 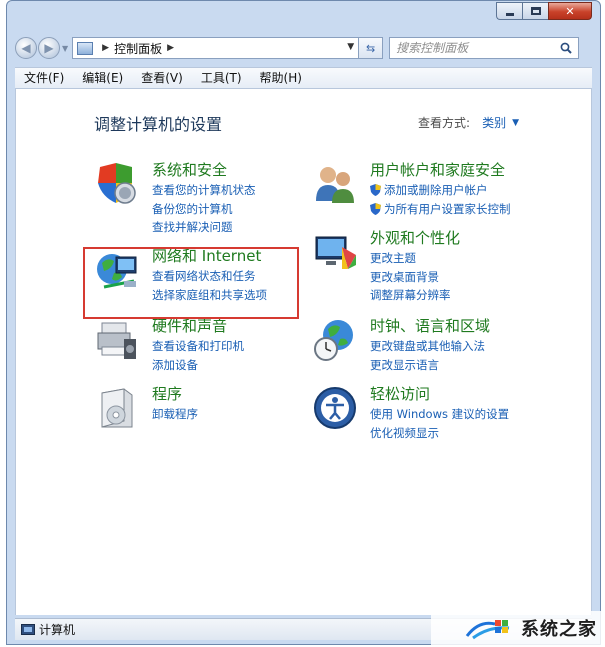 I want to click on search-box, so click(x=484, y=48).